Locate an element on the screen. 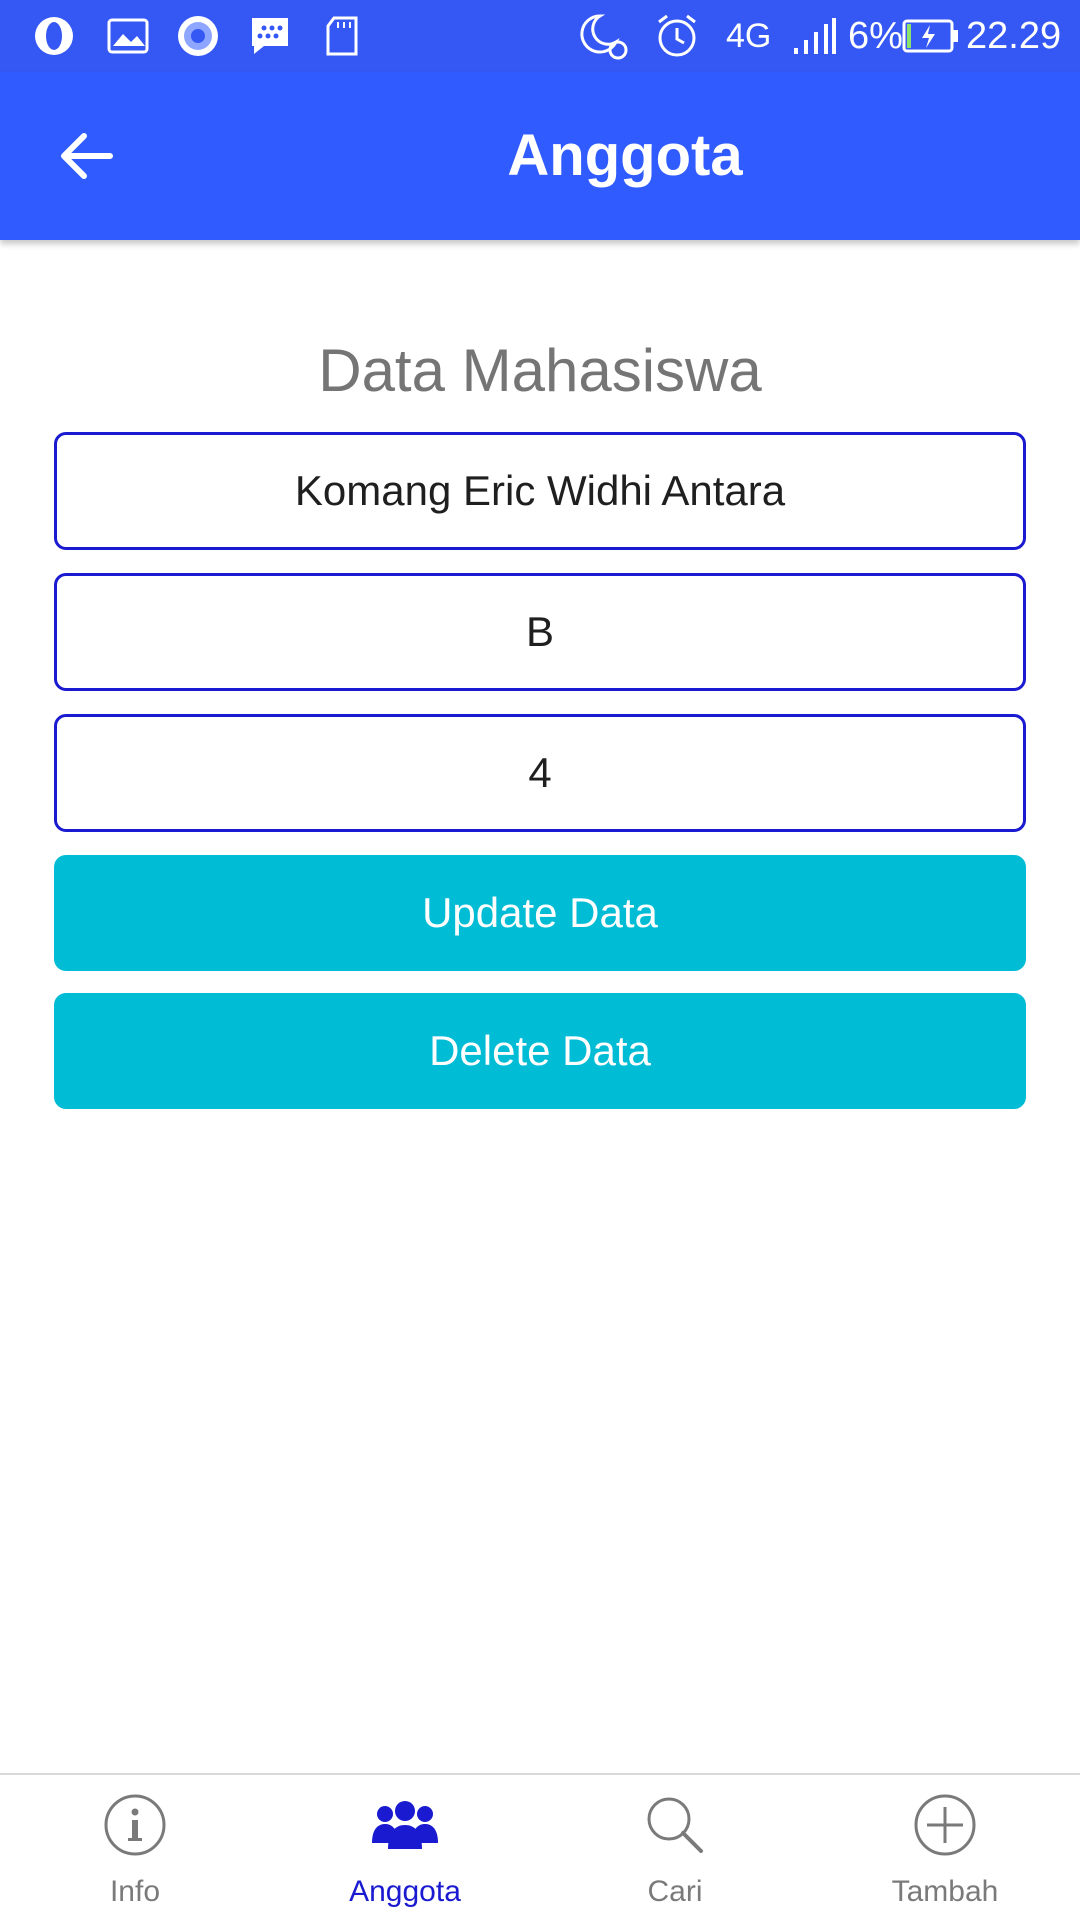 The height and width of the screenshot is (1922, 1080). nav-label-cari: Cari is located at coordinates (675, 1891).